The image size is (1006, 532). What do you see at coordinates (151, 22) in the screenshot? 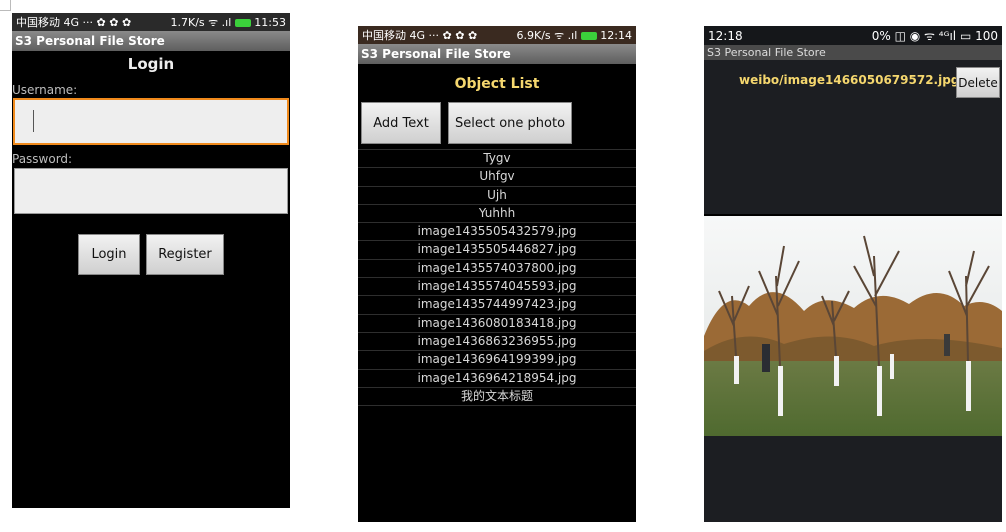
I see `status-bar: 中国移动 4G ··· ✿ ✿ ✿ 1.7K/s ᯤ .ıl 11:53` at bounding box center [151, 22].